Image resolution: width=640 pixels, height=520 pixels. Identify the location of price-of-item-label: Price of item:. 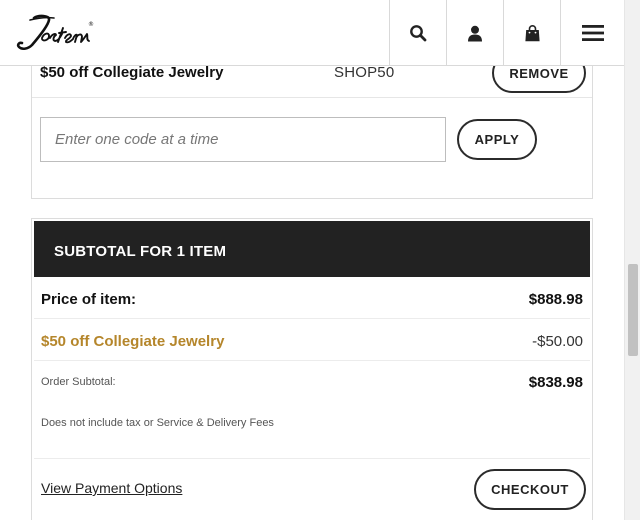
(89, 299).